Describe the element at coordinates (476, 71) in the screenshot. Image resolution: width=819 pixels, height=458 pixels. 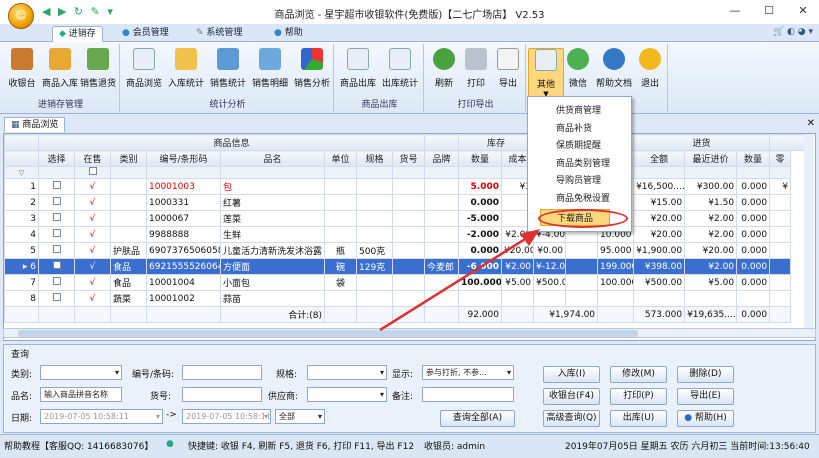
I see `print-button: 打印` at that location.